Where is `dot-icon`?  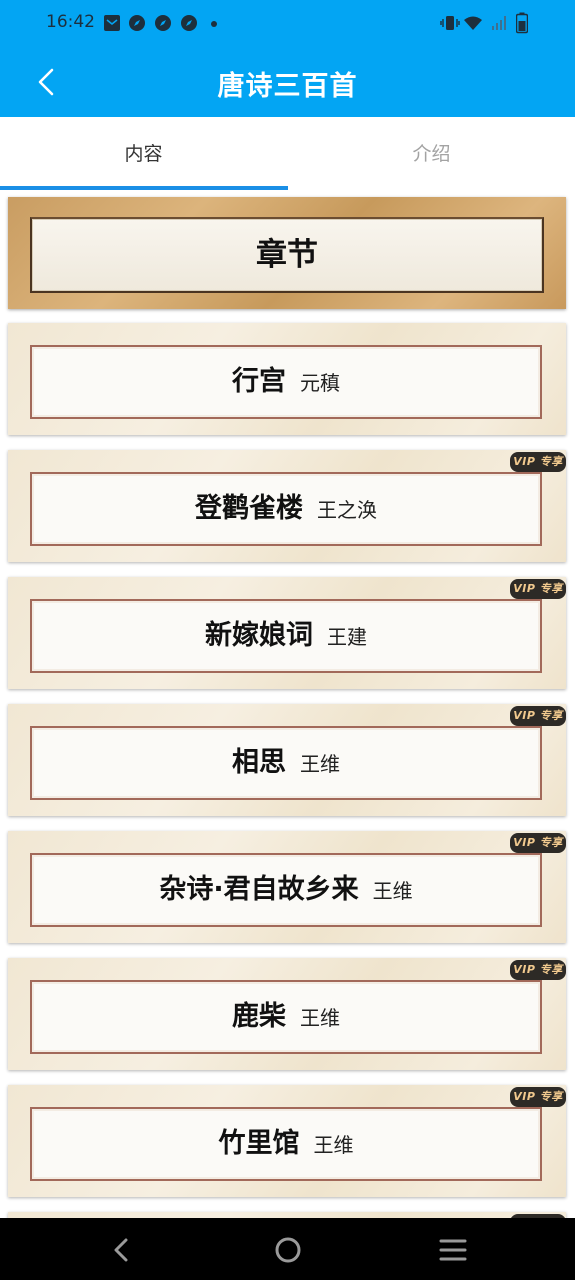 dot-icon is located at coordinates (214, 24).